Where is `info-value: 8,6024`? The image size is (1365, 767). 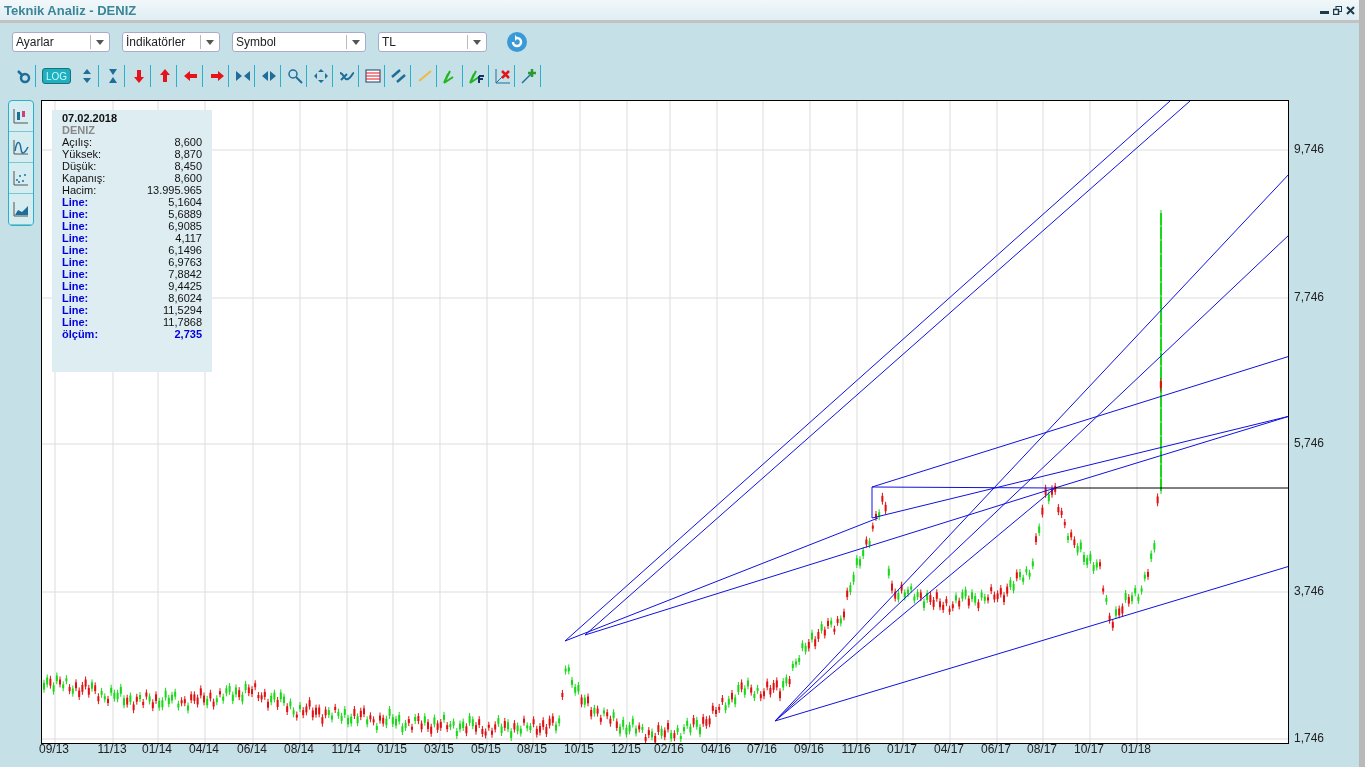
info-value: 8,6024 is located at coordinates (185, 298).